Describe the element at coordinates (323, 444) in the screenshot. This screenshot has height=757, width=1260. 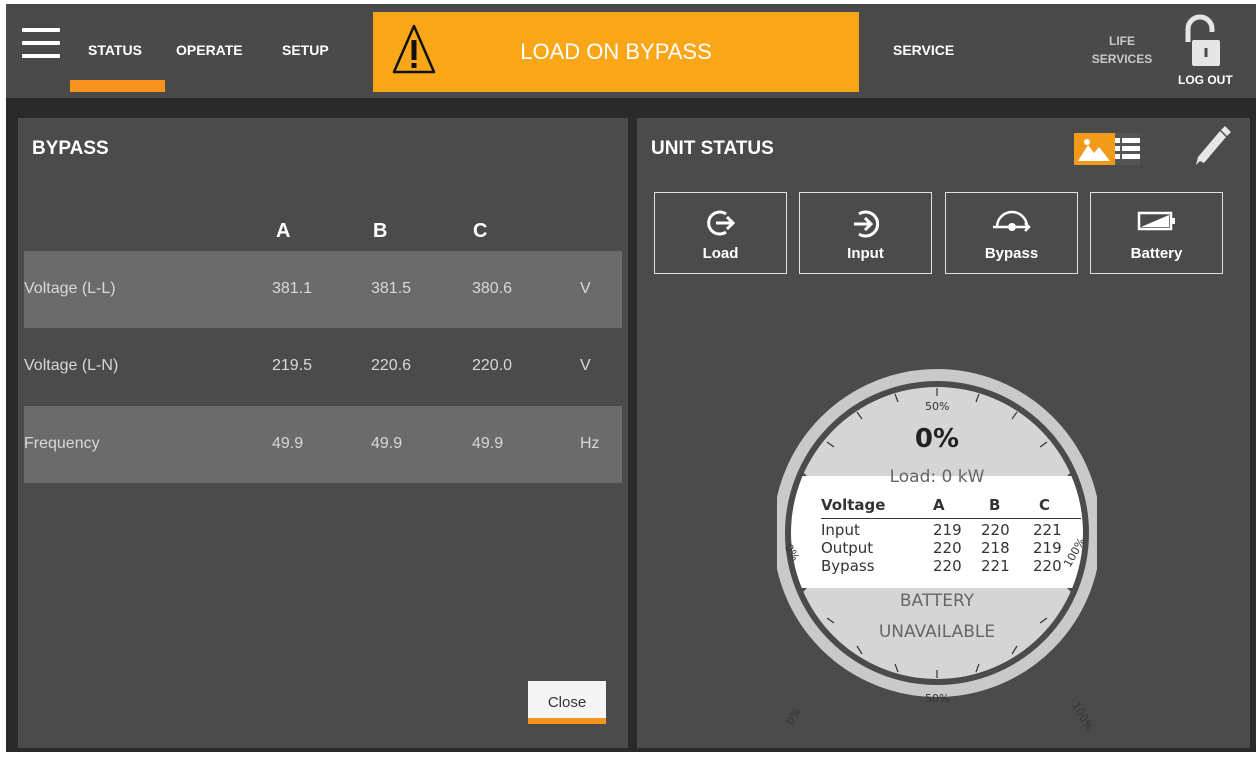
I see `table-row-frequency: Frequency 49.9 49.9 49.9 Hz` at that location.